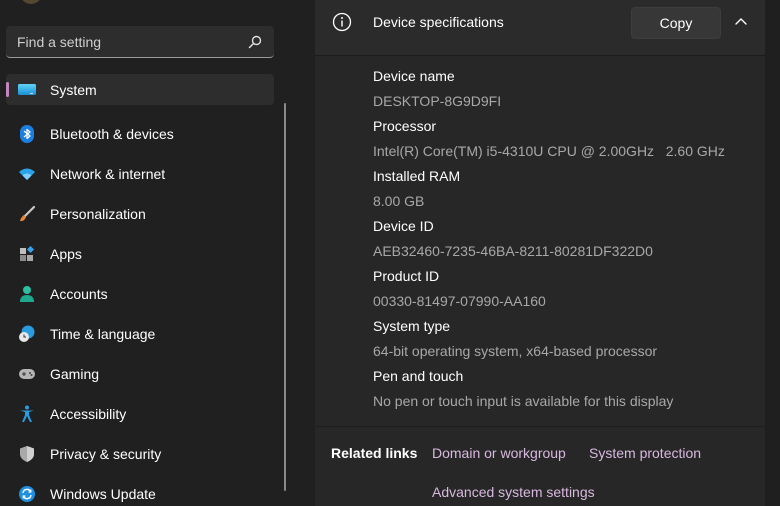 The image size is (780, 506). What do you see at coordinates (140, 374) in the screenshot?
I see `sidebar-item-gaming: Gaming` at bounding box center [140, 374].